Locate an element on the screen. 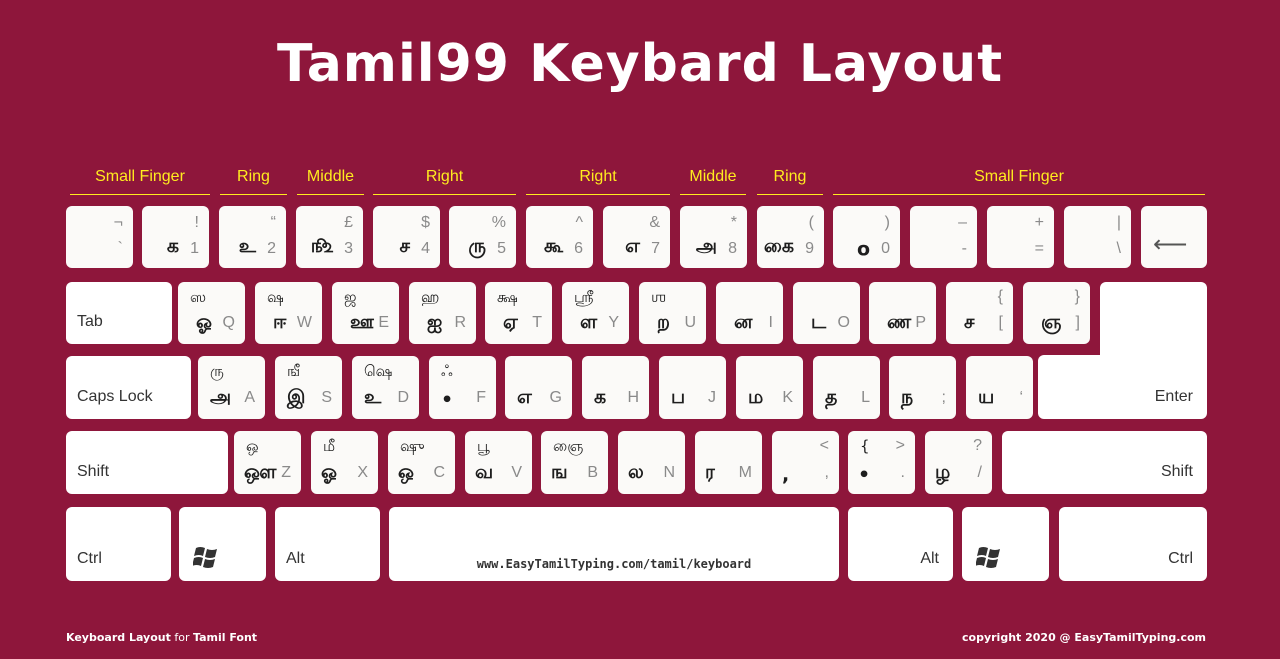 This screenshot has height=659, width=1280. key-top-9: ணP is located at coordinates (902, 313).